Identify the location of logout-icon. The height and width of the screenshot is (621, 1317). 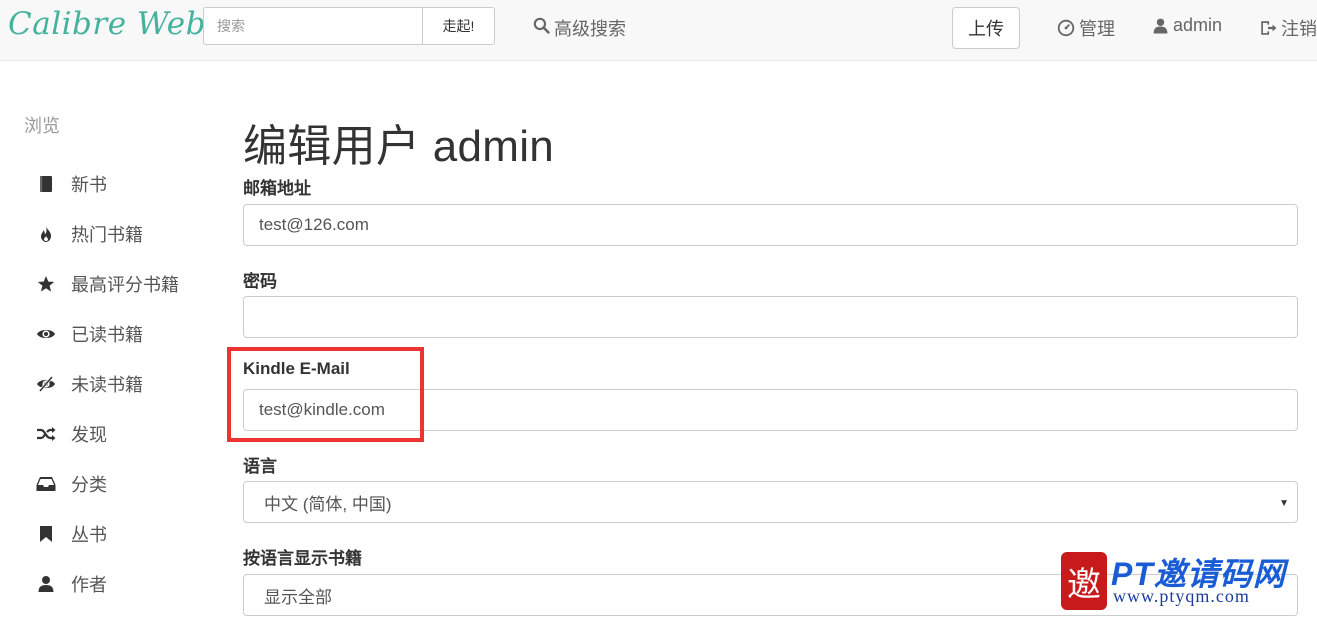
(1268, 28).